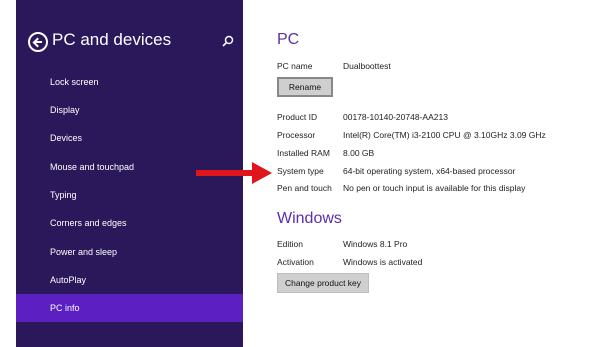 The width and height of the screenshot is (608, 347). I want to click on installed-ram-value: 8.00 GB, so click(359, 153).